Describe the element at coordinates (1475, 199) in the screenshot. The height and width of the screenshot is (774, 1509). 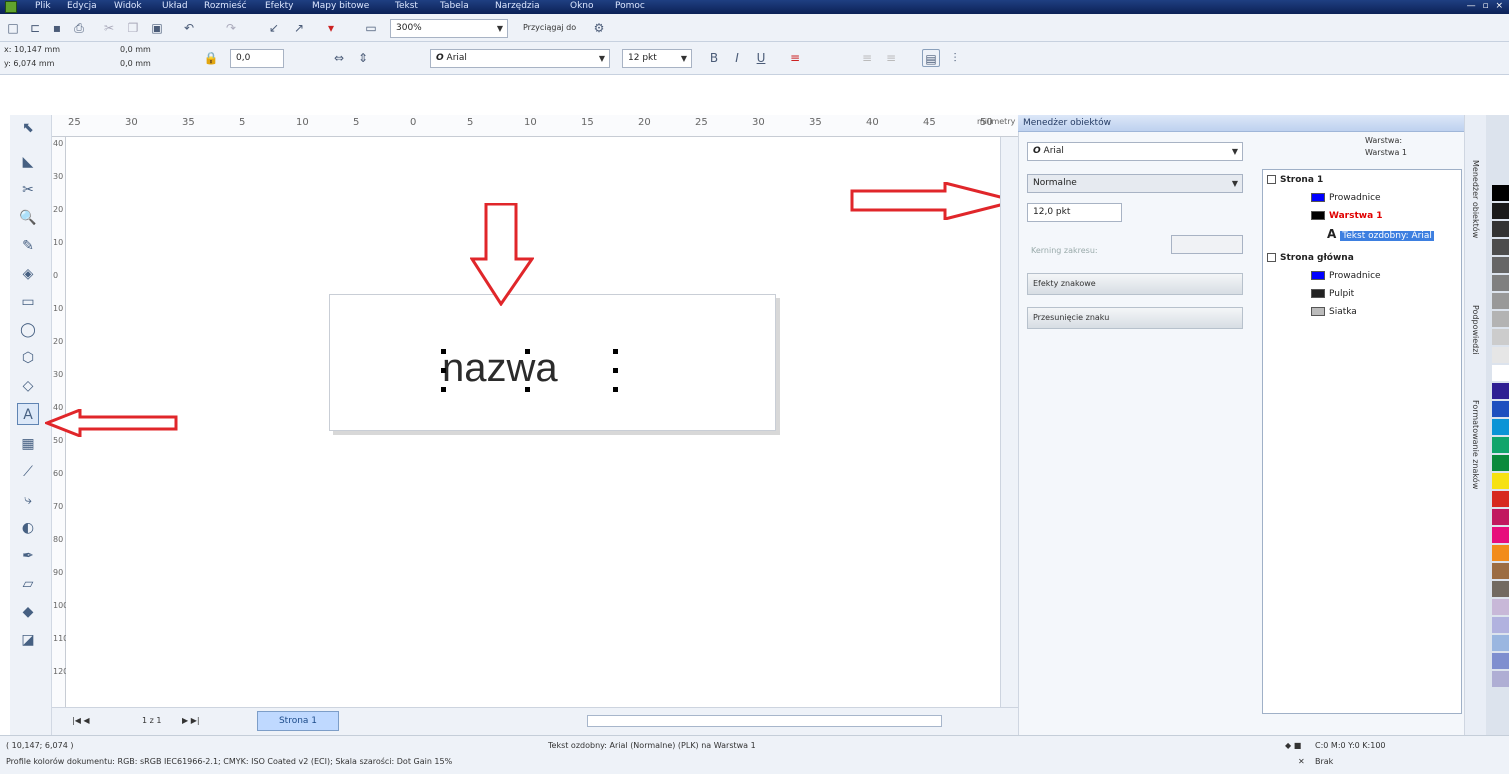
I see `tab-object-manager: Menedżer obiektów` at that location.